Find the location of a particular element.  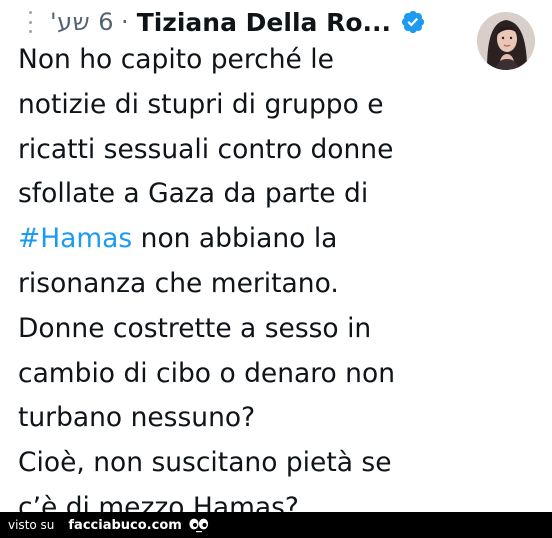

more-options-icon is located at coordinates (30, 22).